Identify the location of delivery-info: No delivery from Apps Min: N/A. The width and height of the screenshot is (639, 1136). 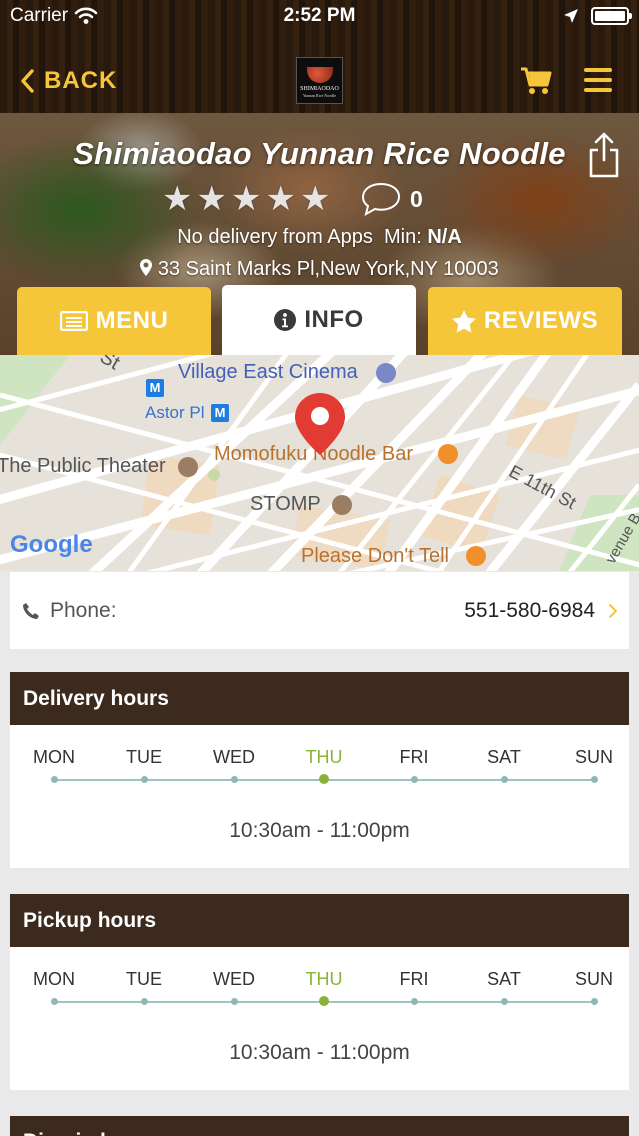
(319, 237).